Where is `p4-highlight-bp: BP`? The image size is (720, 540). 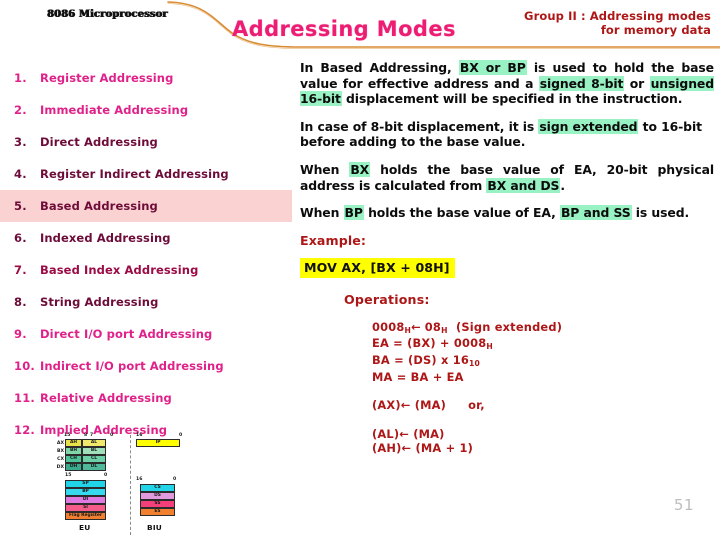 p4-highlight-bp: BP is located at coordinates (353, 213).